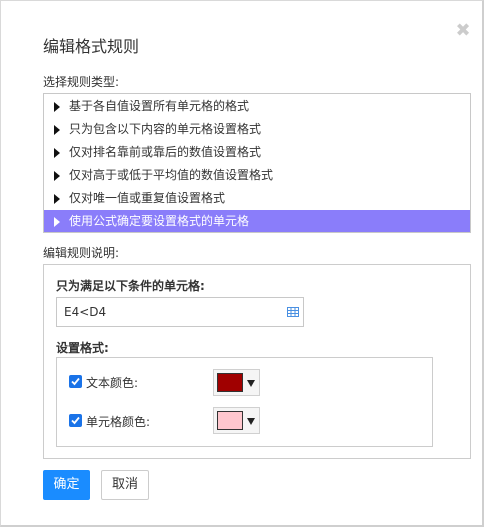 This screenshot has width=486, height=529. What do you see at coordinates (82, 348) in the screenshot?
I see `set-format-label: 设置格式:` at bounding box center [82, 348].